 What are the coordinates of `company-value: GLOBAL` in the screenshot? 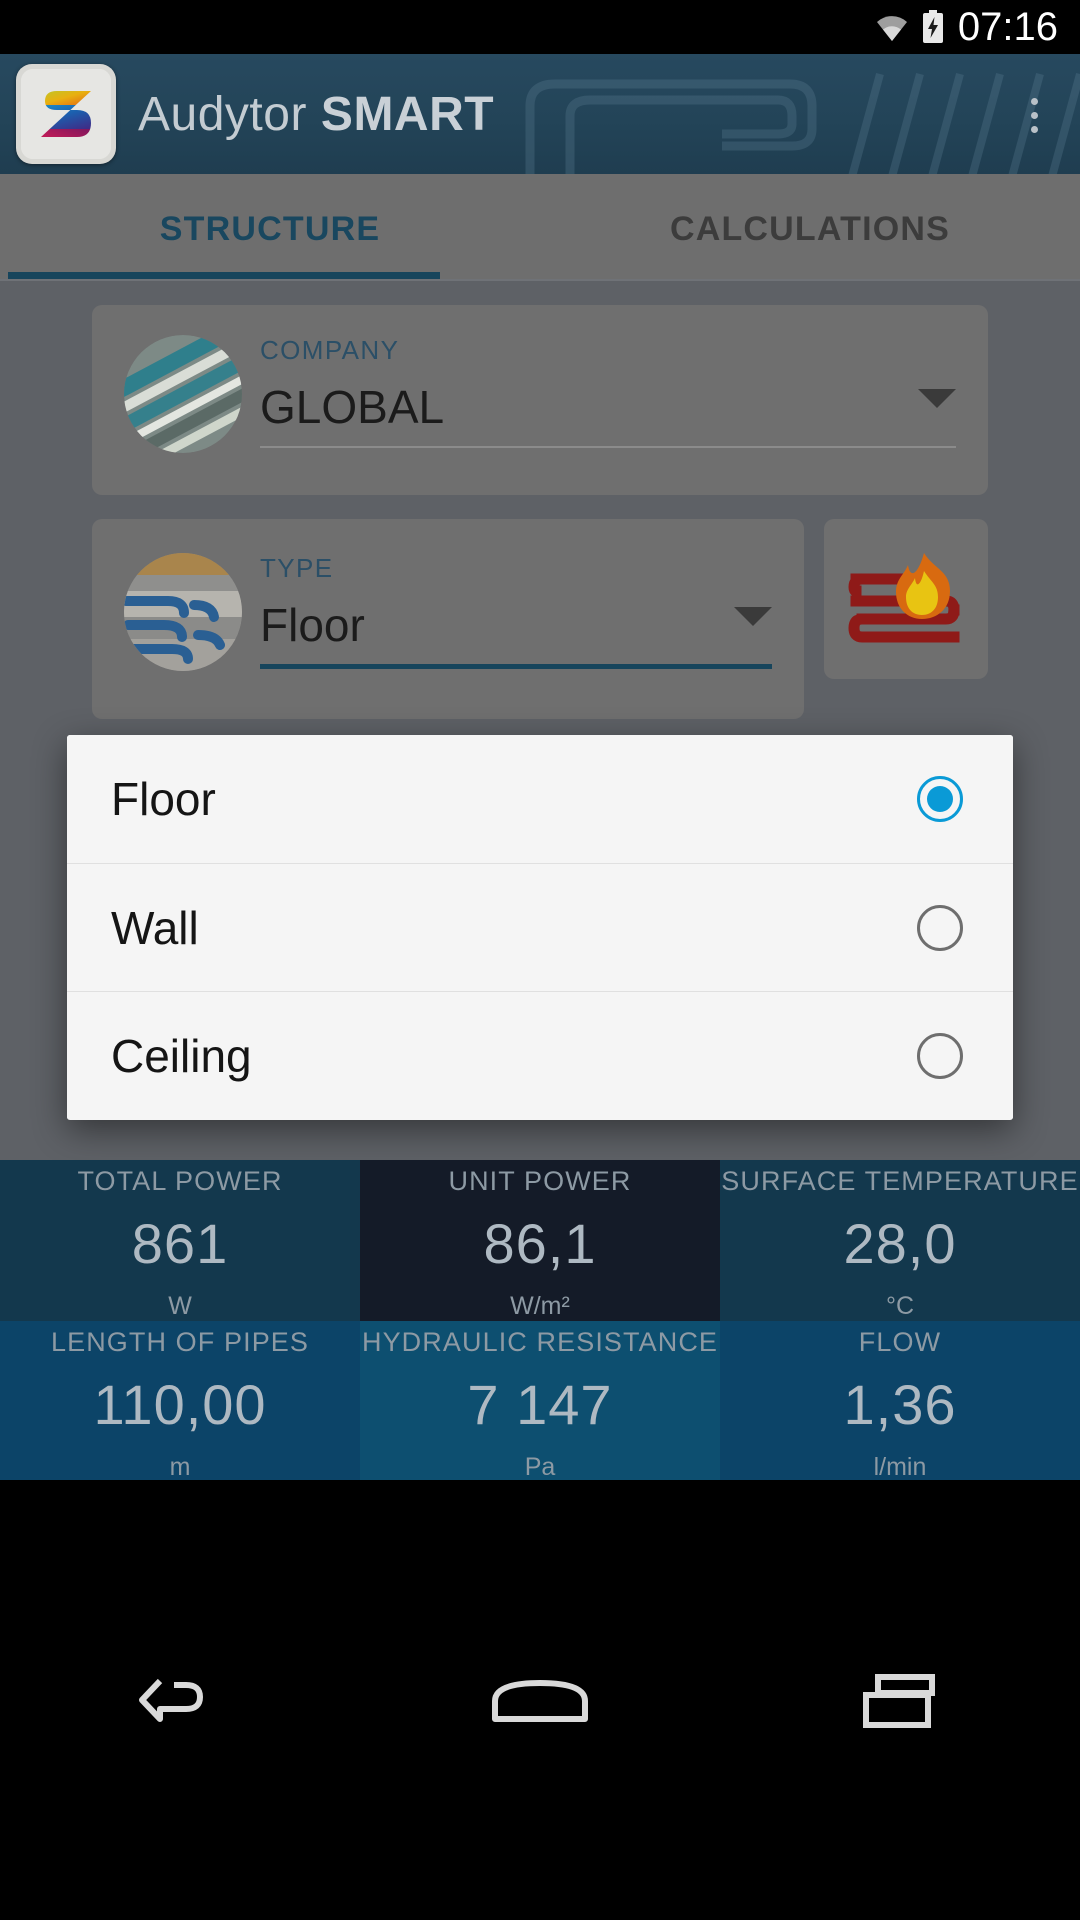 It's located at (352, 407).